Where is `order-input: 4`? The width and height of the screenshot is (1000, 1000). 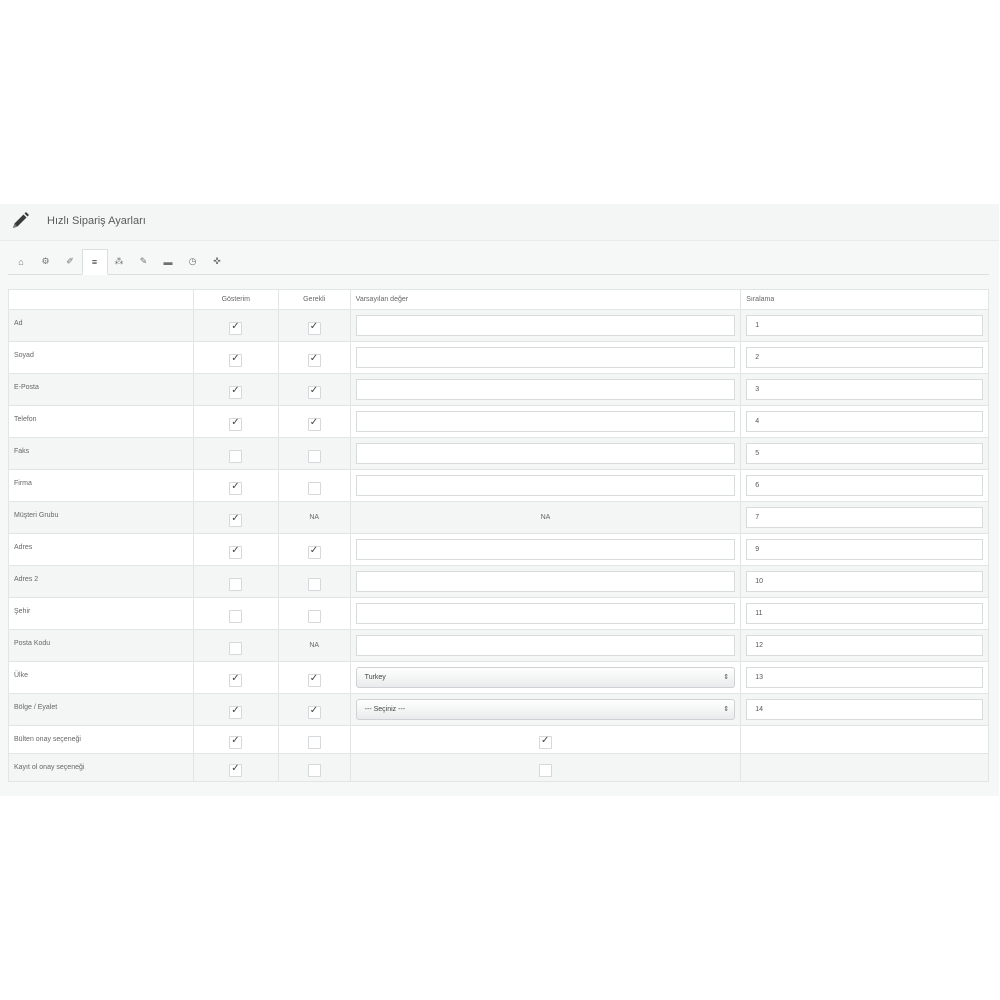
order-input: 4 is located at coordinates (864, 421).